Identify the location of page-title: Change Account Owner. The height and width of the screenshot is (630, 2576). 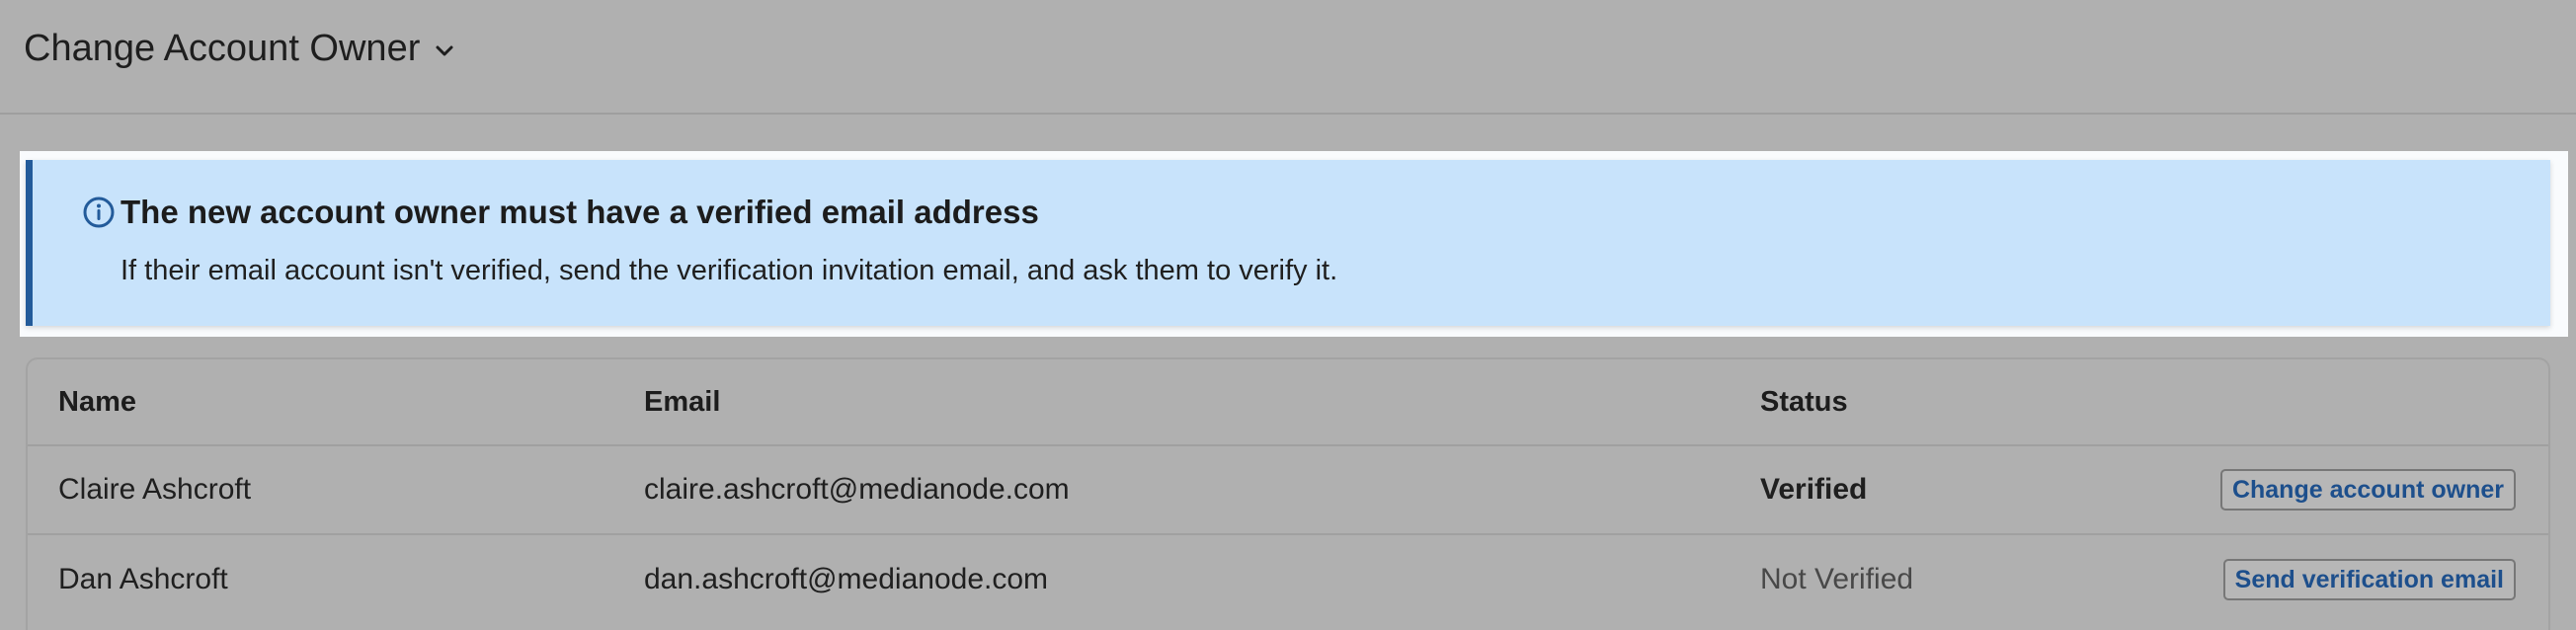
(222, 48).